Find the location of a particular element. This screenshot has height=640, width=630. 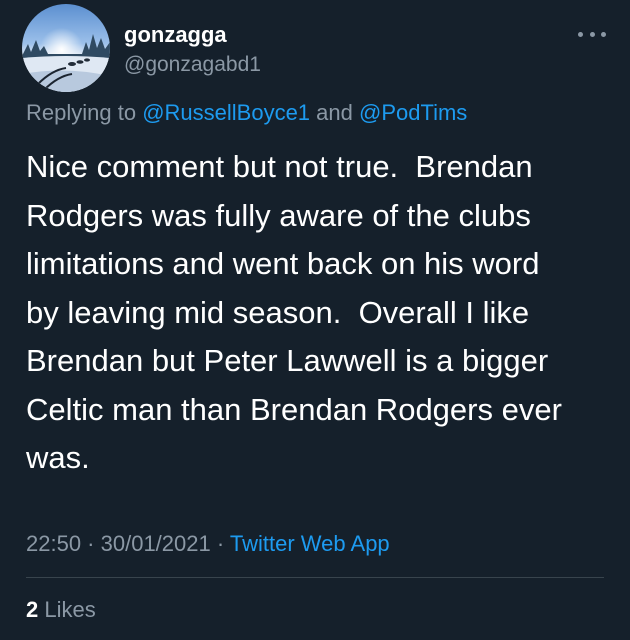

reply-context: Replying to @RussellBoyce1 and @PodTims is located at coordinates (246, 113).